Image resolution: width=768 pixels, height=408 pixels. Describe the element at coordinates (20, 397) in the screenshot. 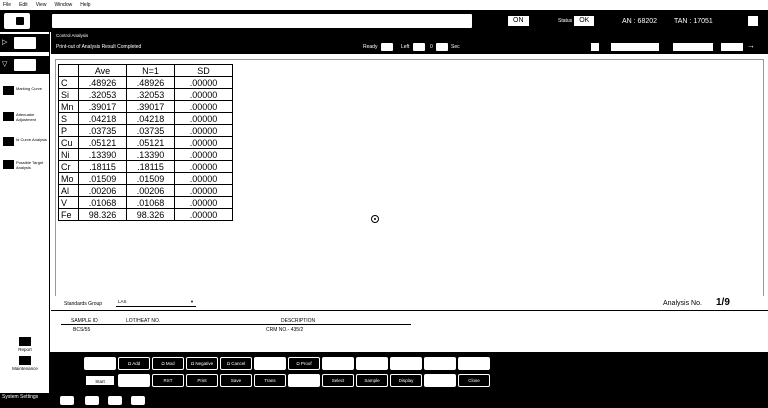

I see `system-settings-label: System Settings` at that location.